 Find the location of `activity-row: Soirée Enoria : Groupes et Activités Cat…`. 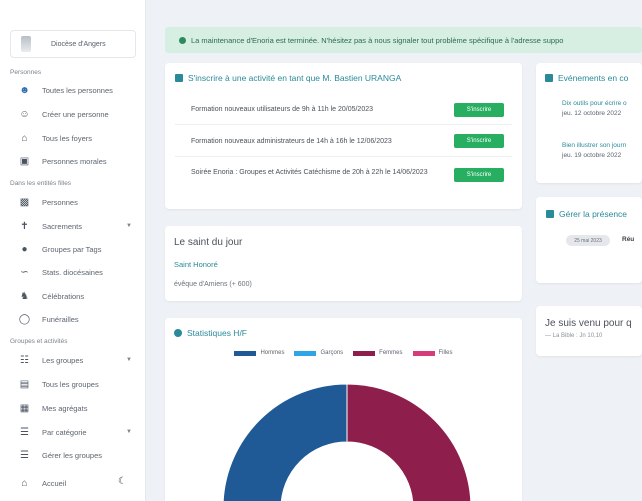

activity-row: Soirée Enoria : Groupes et Activités Cat… is located at coordinates (343, 177).